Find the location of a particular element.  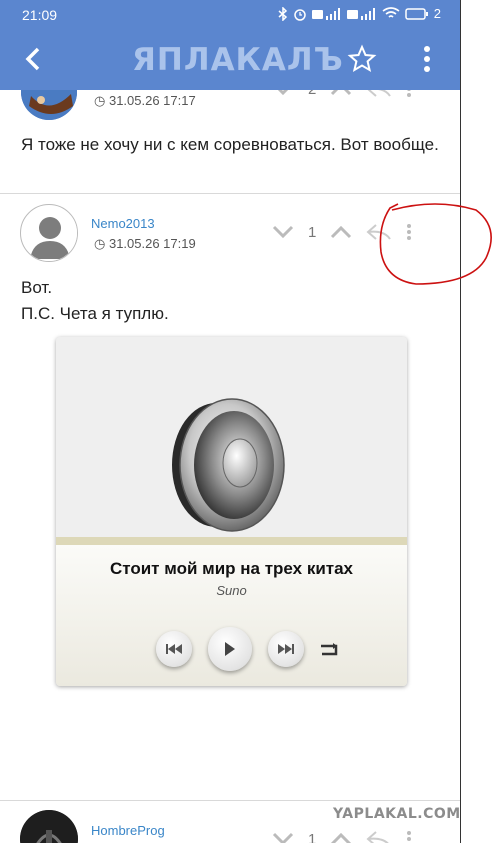

post-date: ◷ 31.05.26 17:17 is located at coordinates (145, 100).